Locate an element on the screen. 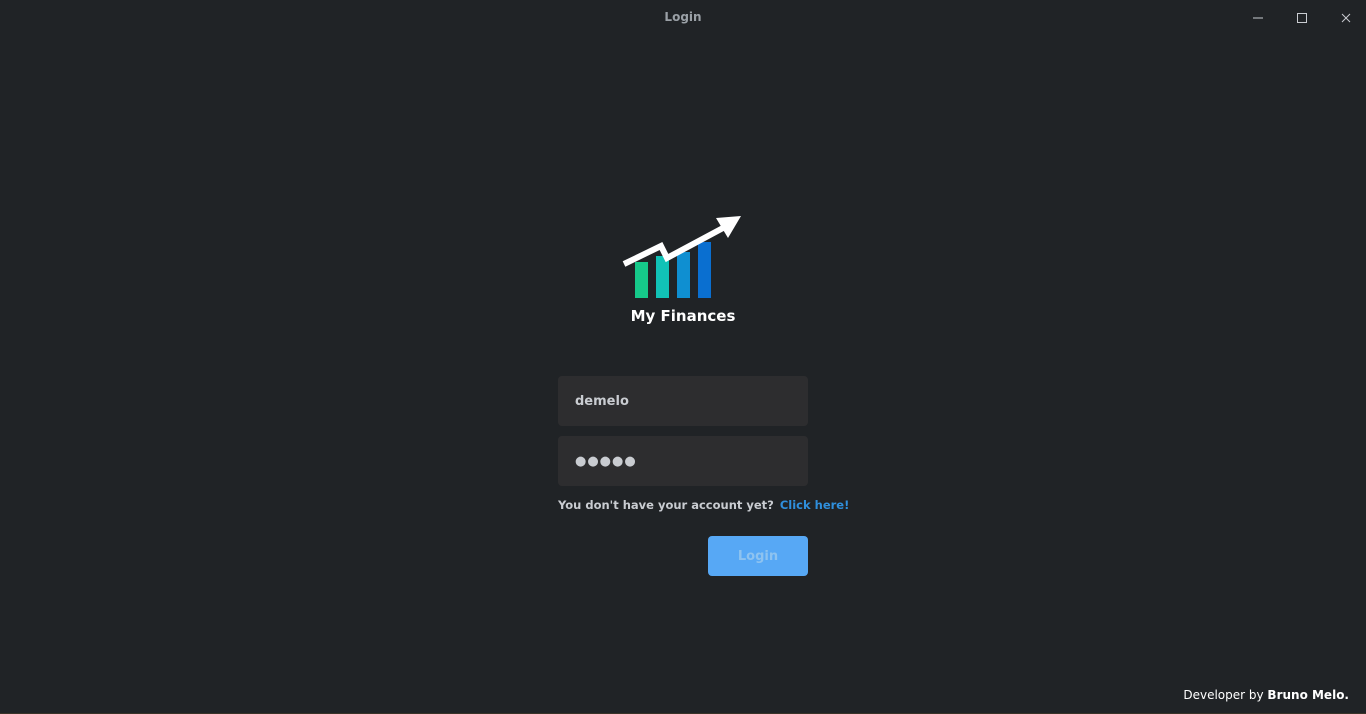 The image size is (1366, 714). username-value: demelo is located at coordinates (602, 401).